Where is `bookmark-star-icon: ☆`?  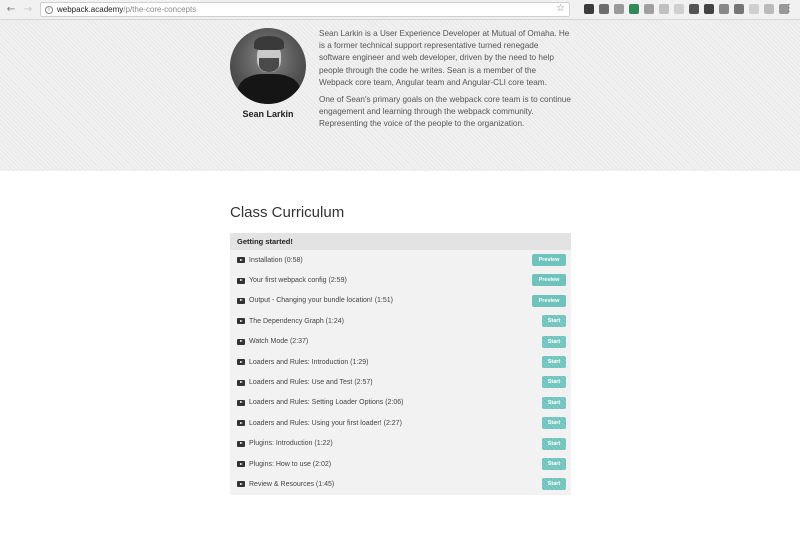
bookmark-star-icon: ☆ is located at coordinates (560, 8).